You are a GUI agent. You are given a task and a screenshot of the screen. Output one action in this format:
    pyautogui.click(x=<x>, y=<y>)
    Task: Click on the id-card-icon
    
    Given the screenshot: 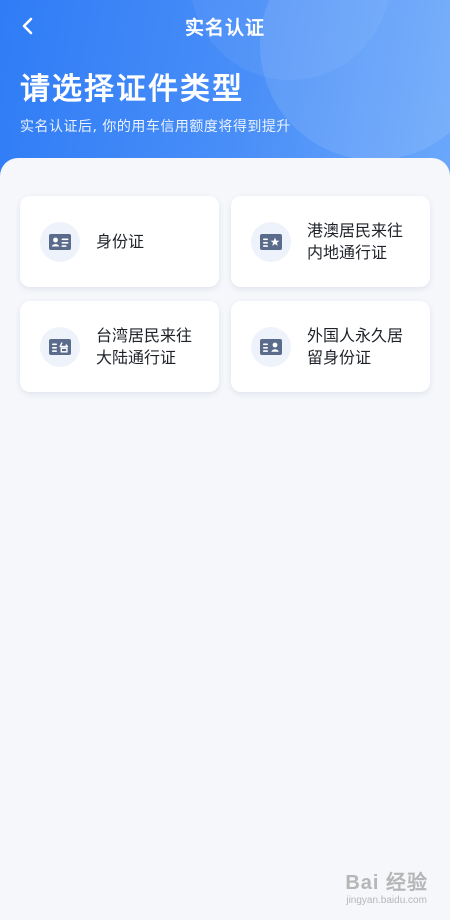 What is the action you would take?
    pyautogui.click(x=60, y=241)
    